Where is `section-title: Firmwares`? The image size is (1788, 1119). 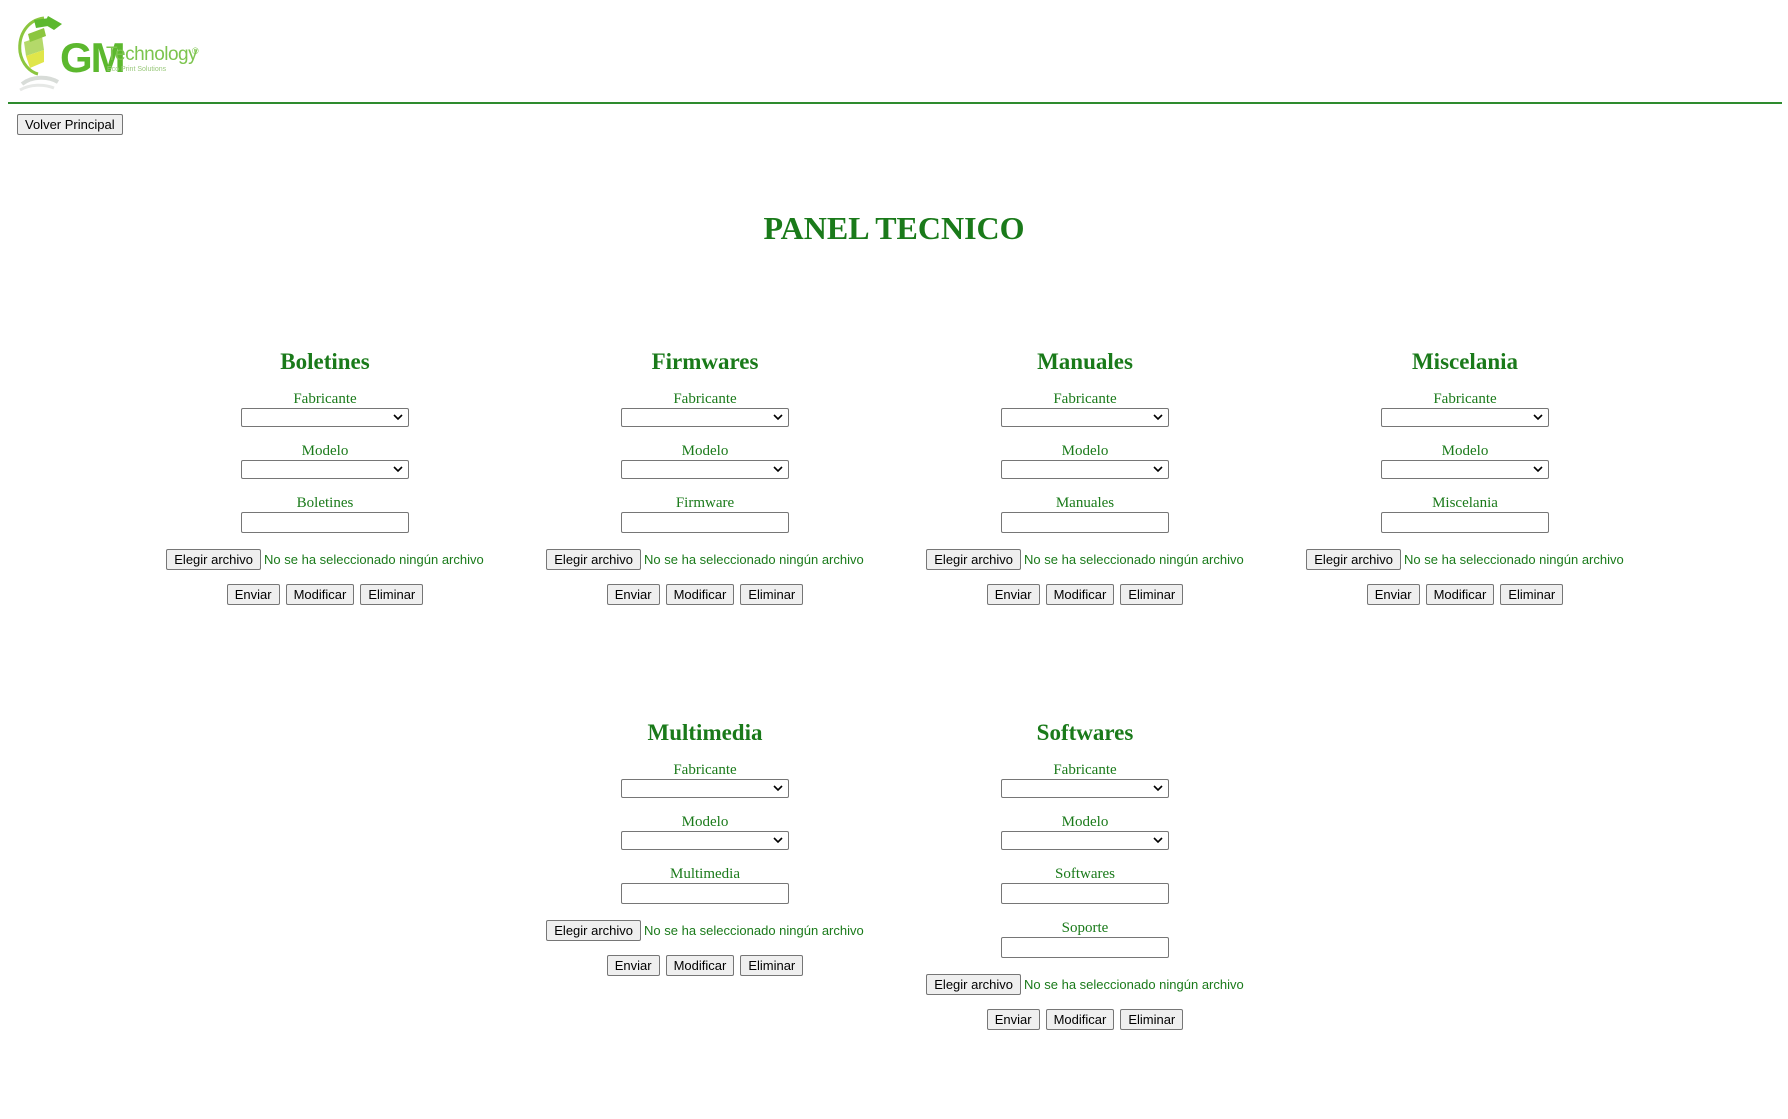
section-title: Firmwares is located at coordinates (705, 361).